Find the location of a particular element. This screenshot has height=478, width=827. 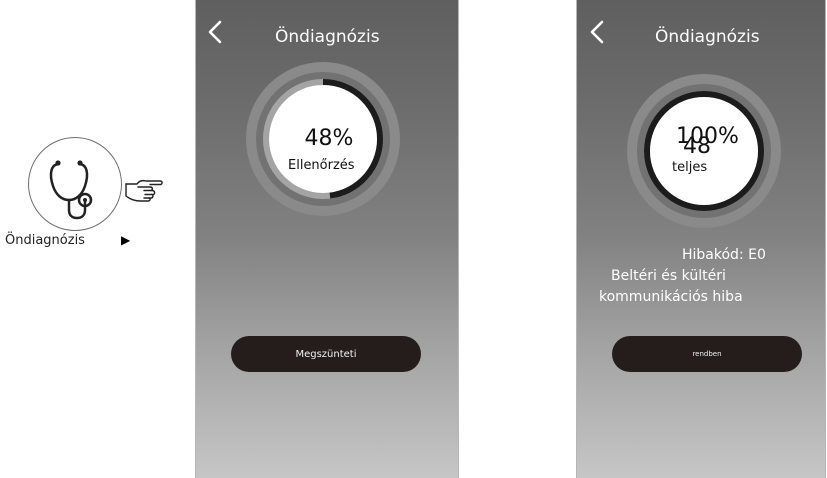

ok-button: rendben is located at coordinates (707, 354).